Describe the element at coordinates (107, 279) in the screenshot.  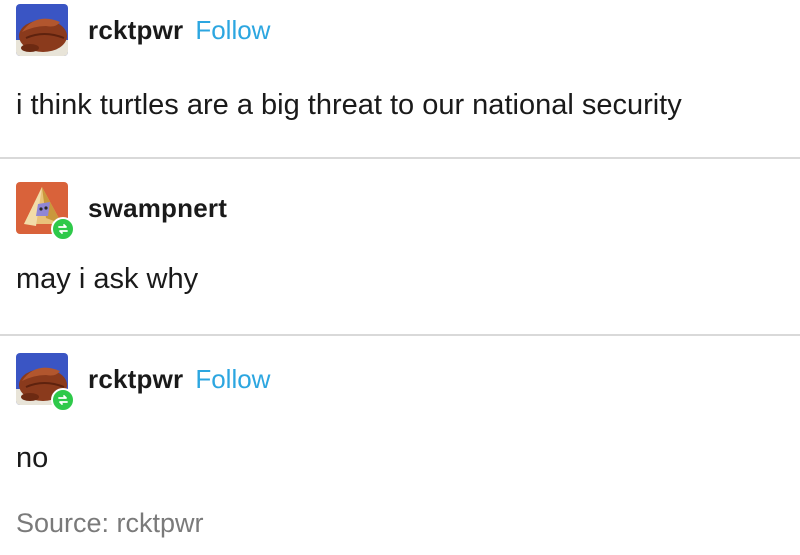
I see `post-text: may i ask why` at that location.